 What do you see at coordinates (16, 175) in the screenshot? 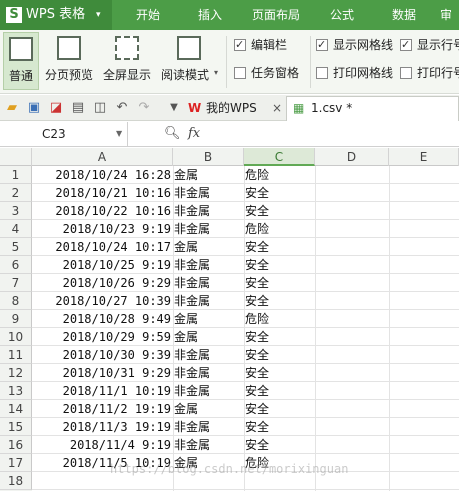
I see `row-header: 1` at bounding box center [16, 175].